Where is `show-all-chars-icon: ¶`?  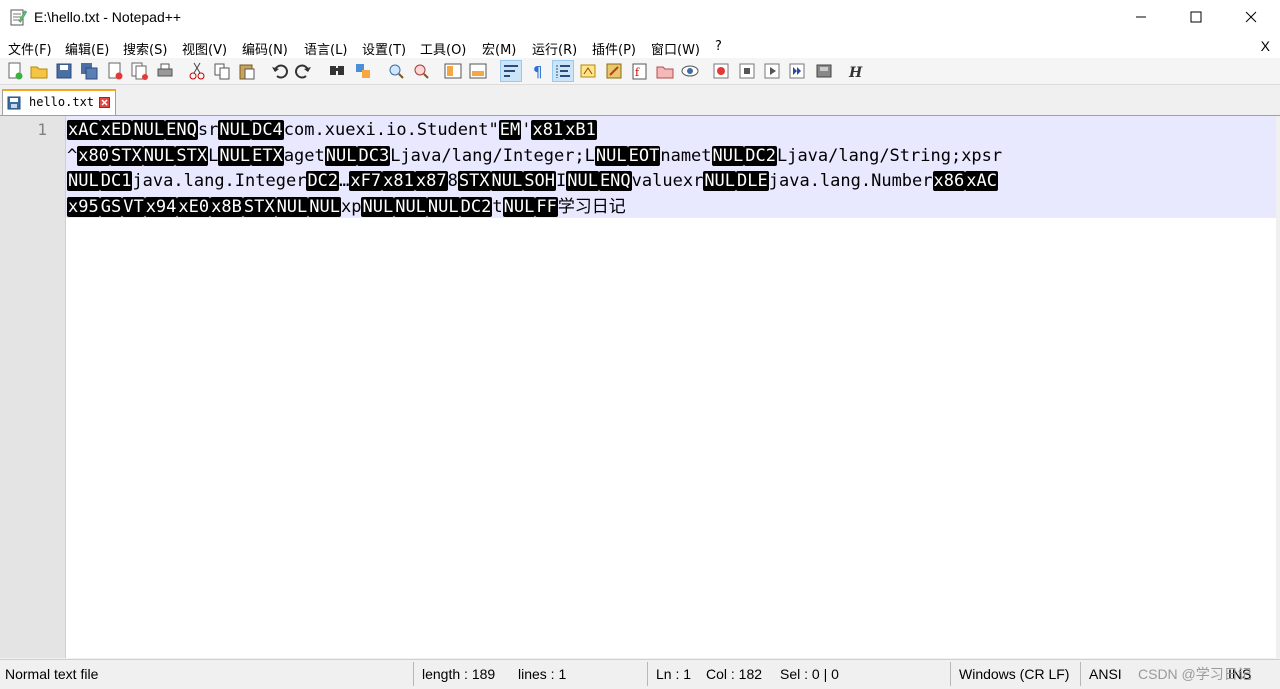 show-all-chars-icon: ¶ is located at coordinates (537, 71).